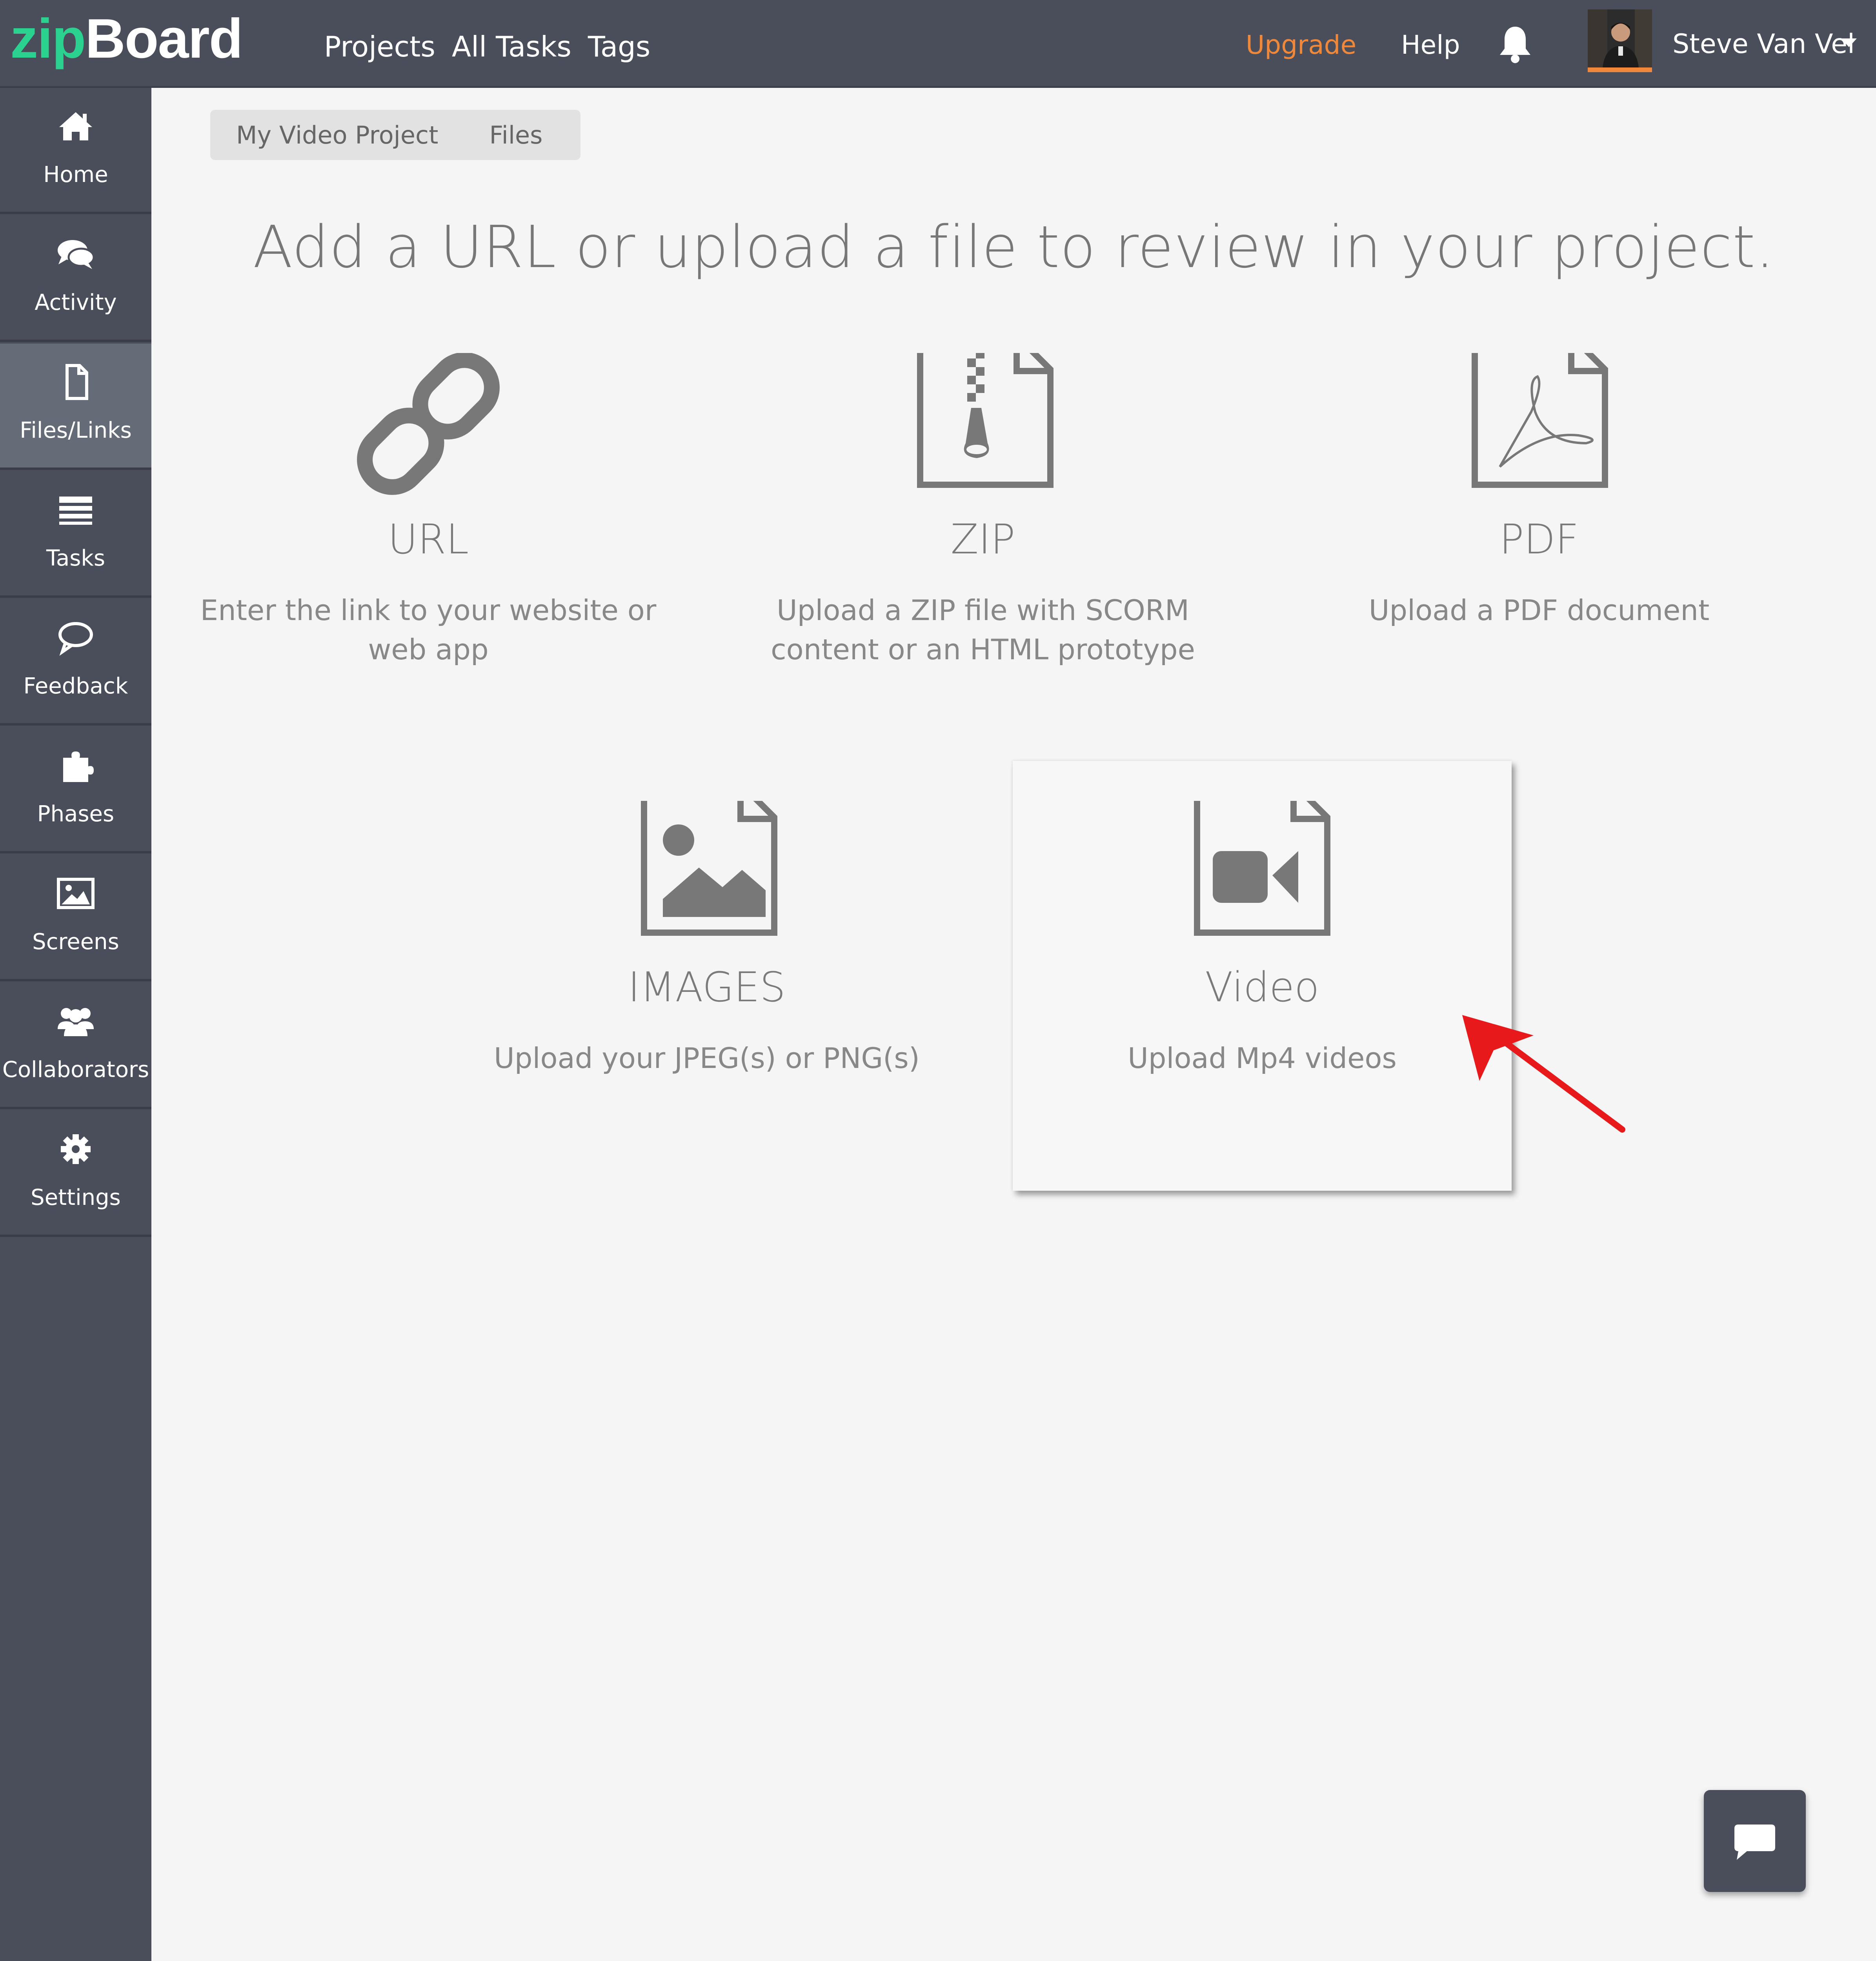  I want to click on sidebar-item-screens: Screens, so click(75, 918).